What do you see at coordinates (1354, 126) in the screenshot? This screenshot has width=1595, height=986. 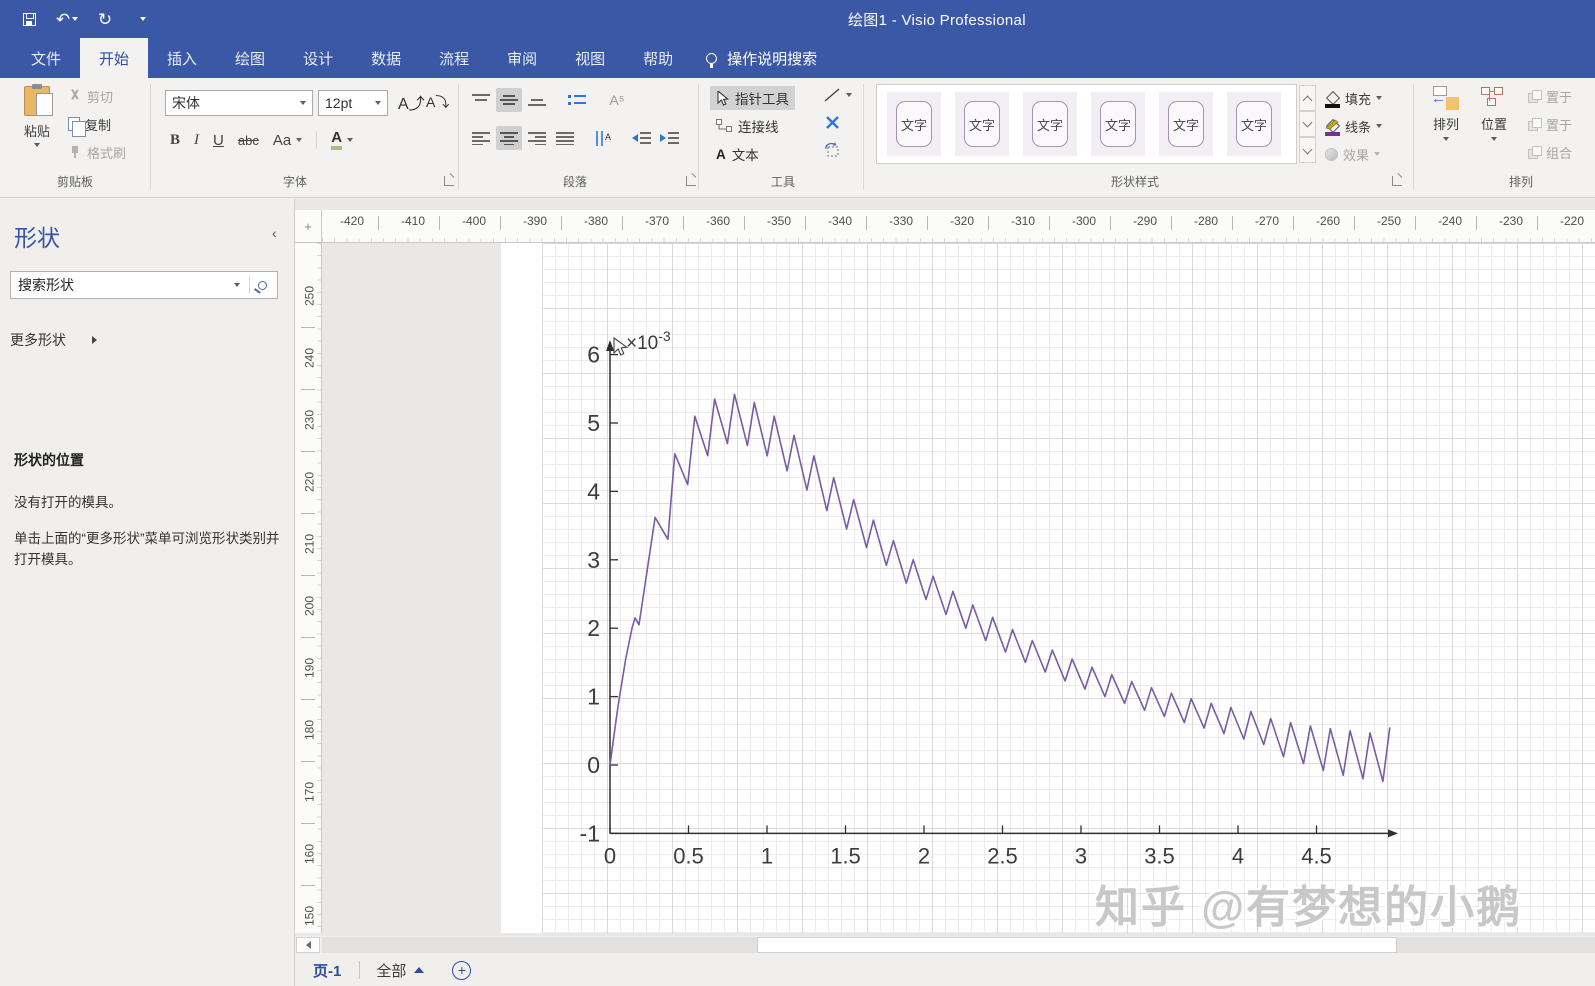 I see `line-style-button: 线条` at bounding box center [1354, 126].